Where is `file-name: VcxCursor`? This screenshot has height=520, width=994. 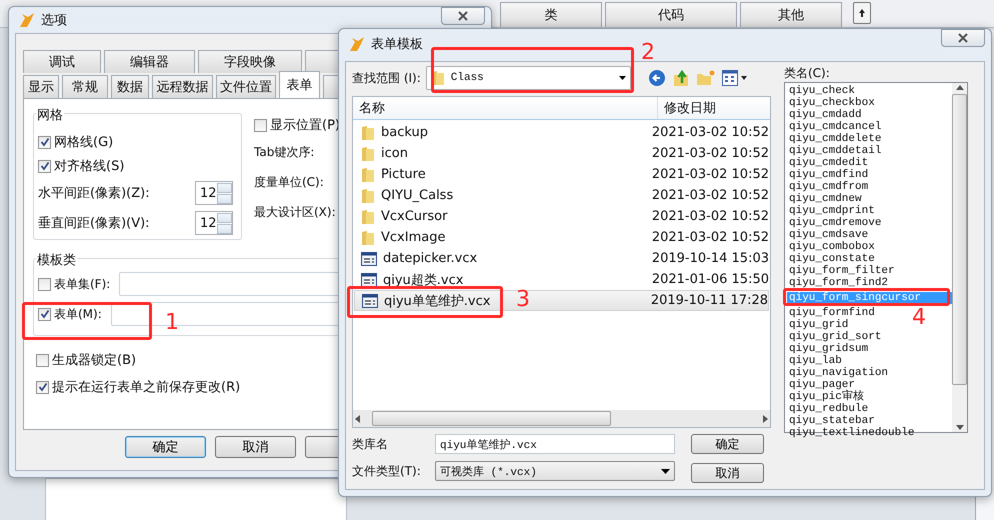
file-name: VcxCursor is located at coordinates (414, 216).